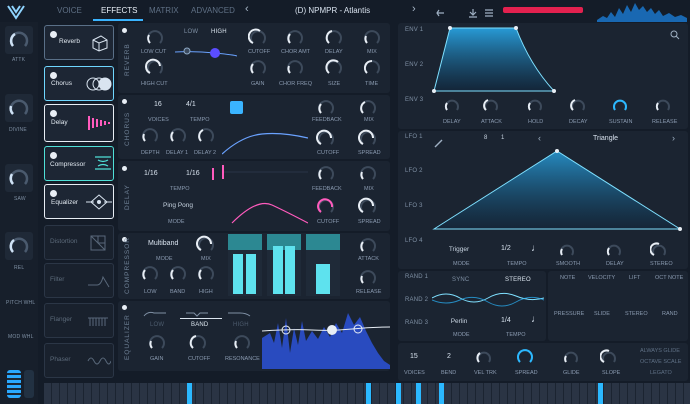 The image size is (690, 404). I want to click on mod-stereo: STEREO, so click(636, 314).